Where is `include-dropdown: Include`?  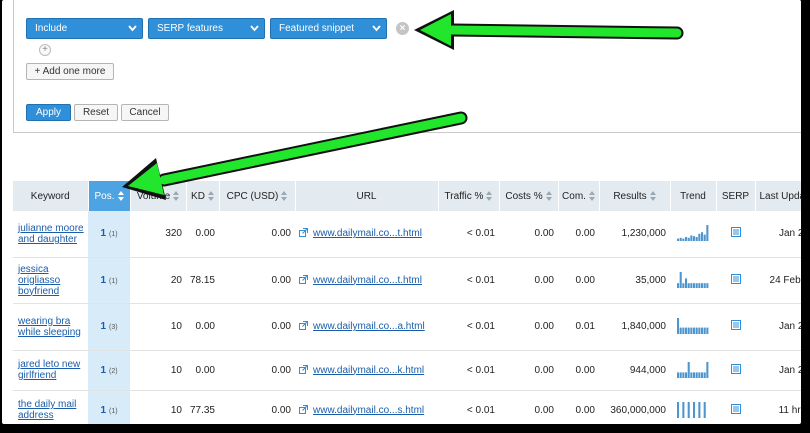
include-dropdown: Include is located at coordinates (84, 28).